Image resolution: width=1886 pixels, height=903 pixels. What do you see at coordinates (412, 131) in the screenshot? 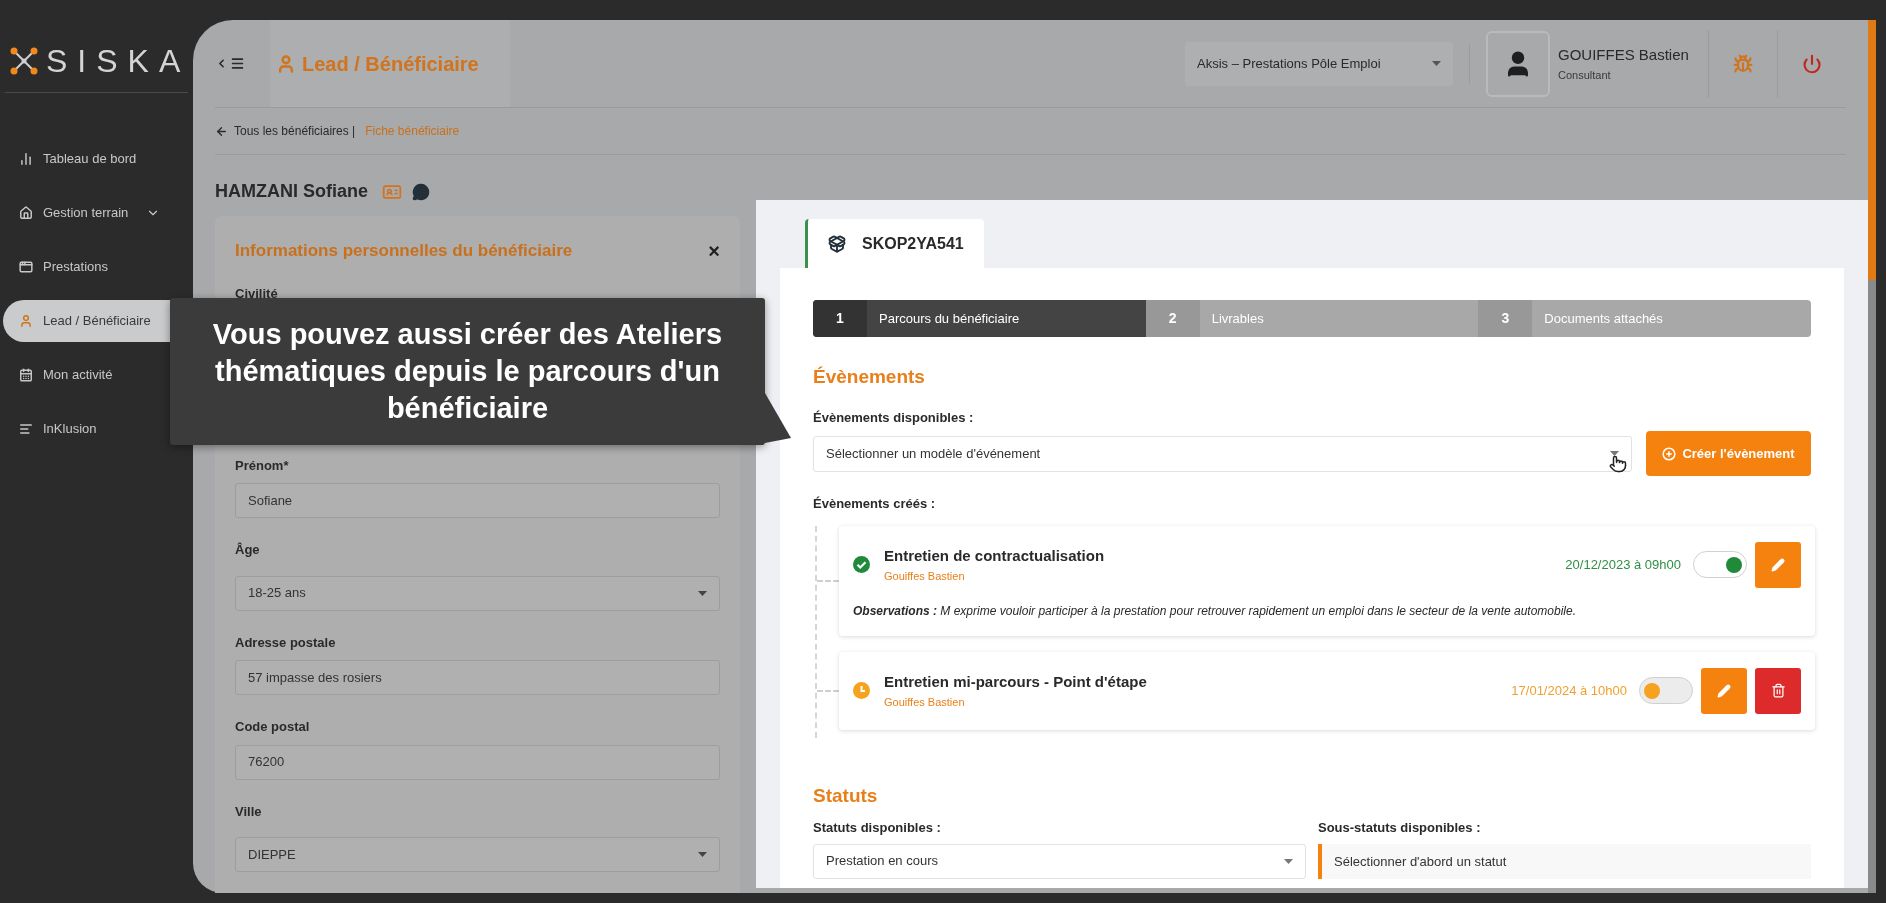
I see `breadcrumb-current: Fiche bénéficiaire` at bounding box center [412, 131].